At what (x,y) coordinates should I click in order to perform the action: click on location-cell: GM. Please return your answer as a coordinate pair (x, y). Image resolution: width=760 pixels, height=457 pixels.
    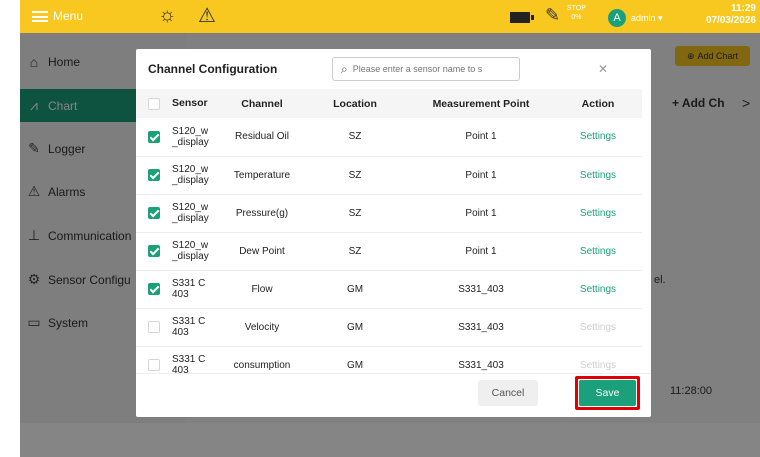
    Looking at the image, I should click on (355, 365).